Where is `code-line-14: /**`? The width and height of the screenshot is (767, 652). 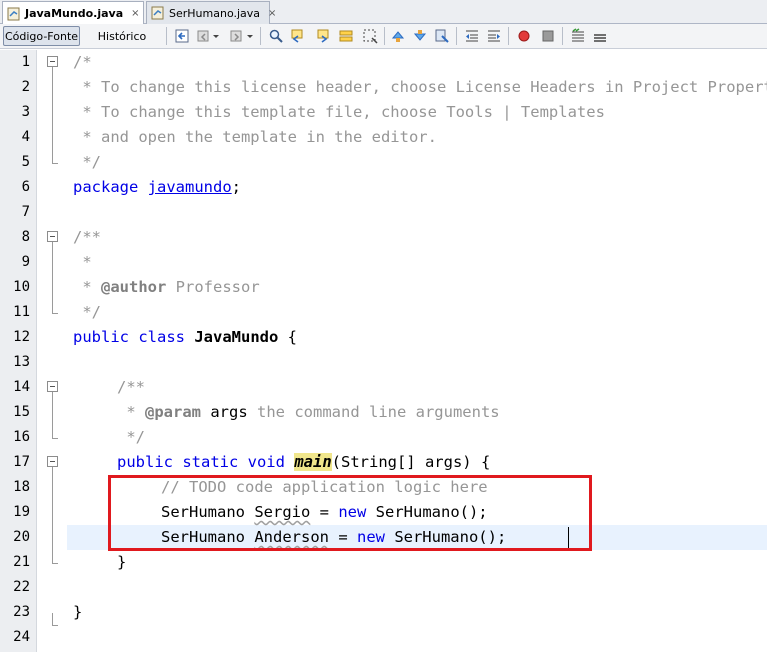 code-line-14: /** is located at coordinates (131, 387).